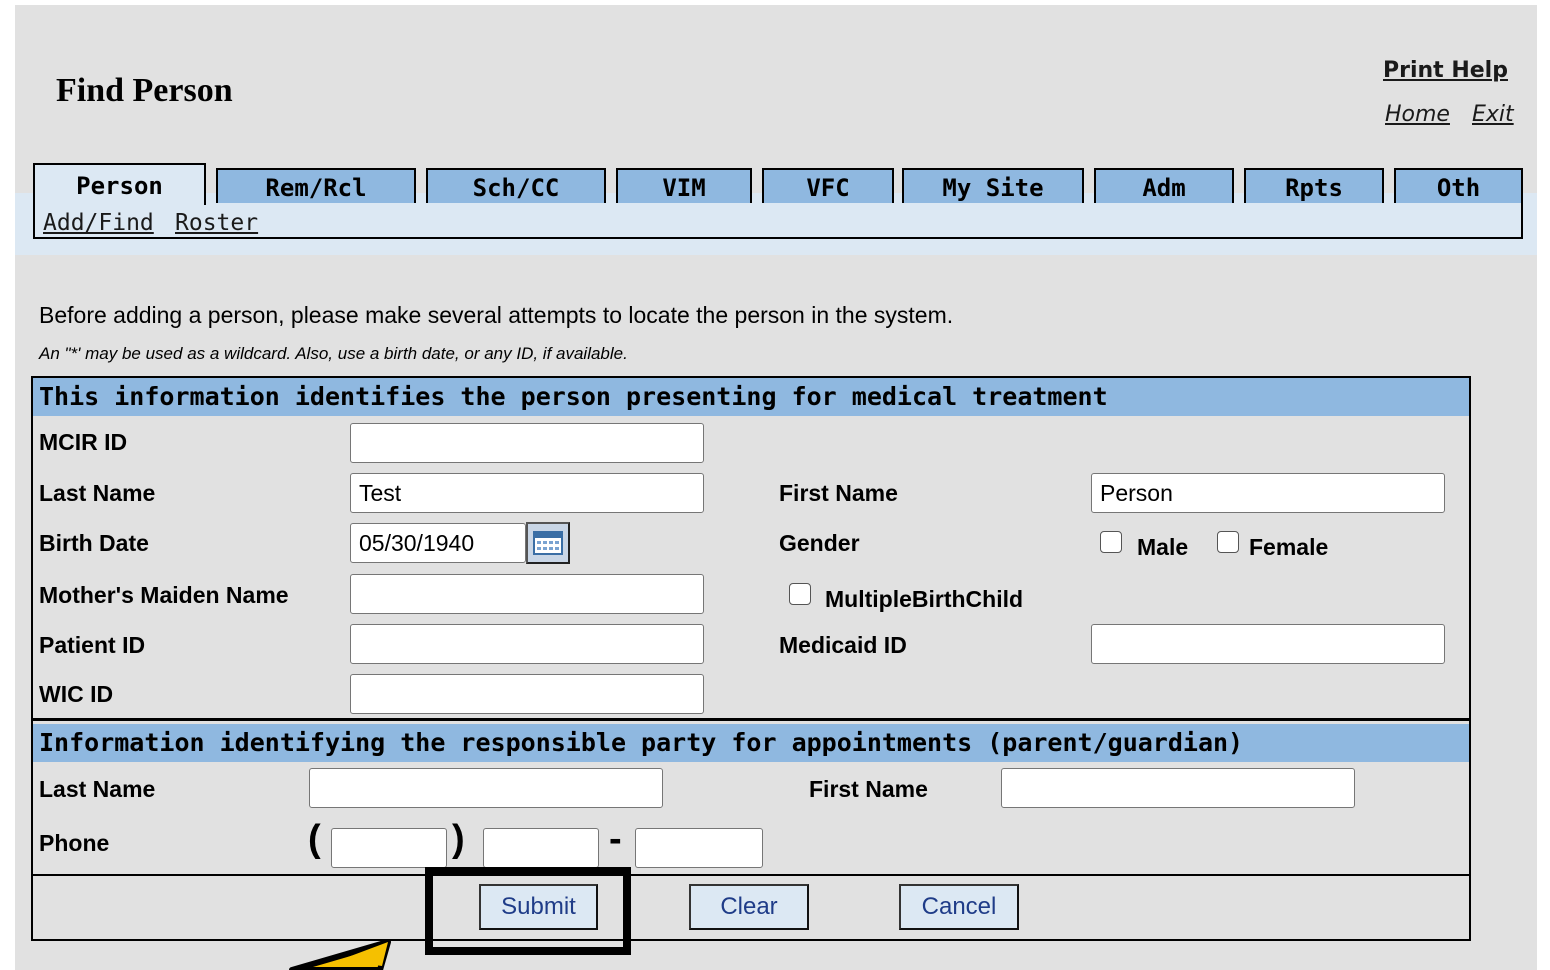  What do you see at coordinates (1417, 114) in the screenshot?
I see `home-link: Home` at bounding box center [1417, 114].